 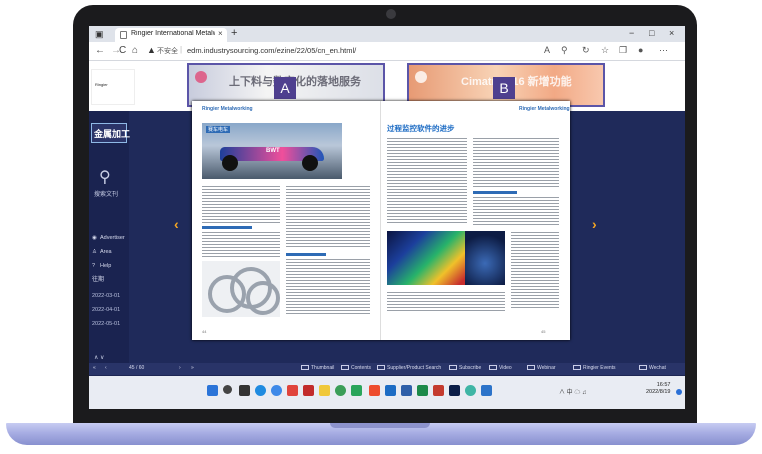 I want to click on toolbar-thumbnail: Thumbnail, so click(x=317, y=368).